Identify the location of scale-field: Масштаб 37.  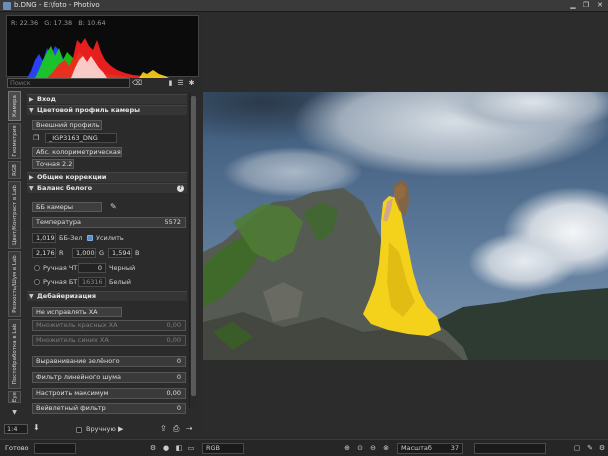
(430, 448).